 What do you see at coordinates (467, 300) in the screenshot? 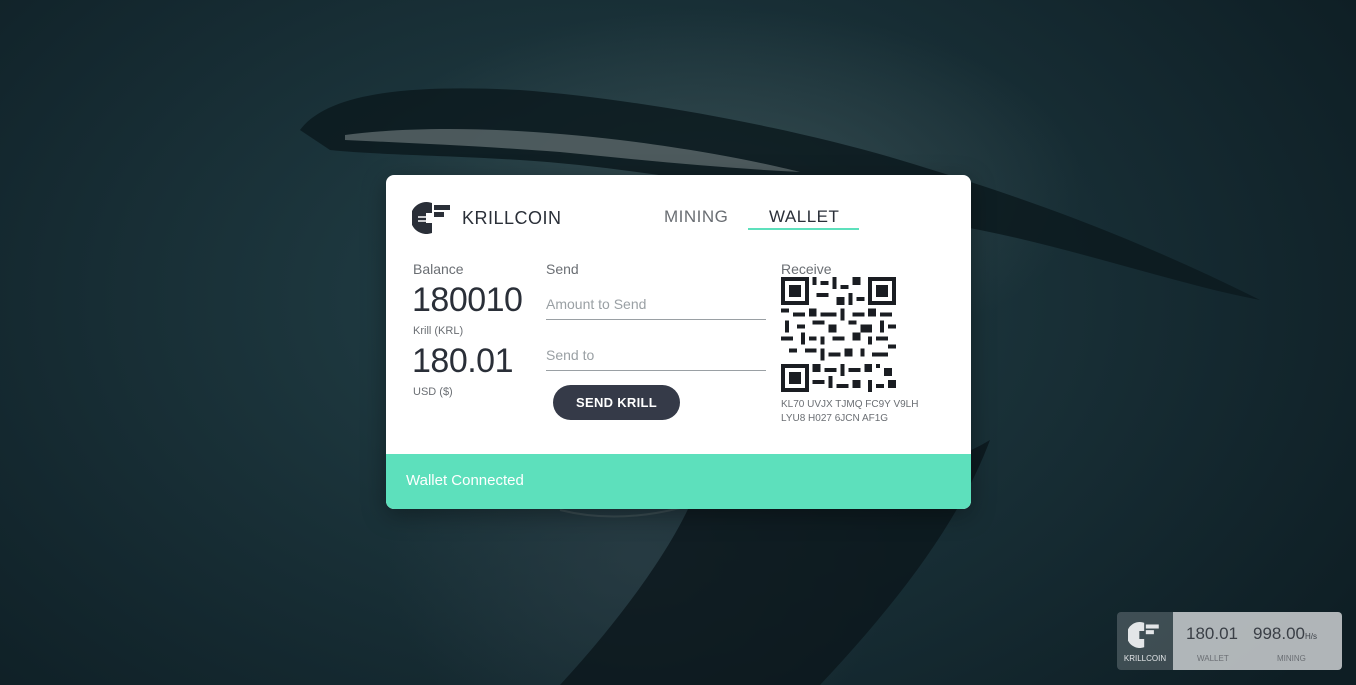
I see `krill-balance: 180010` at bounding box center [467, 300].